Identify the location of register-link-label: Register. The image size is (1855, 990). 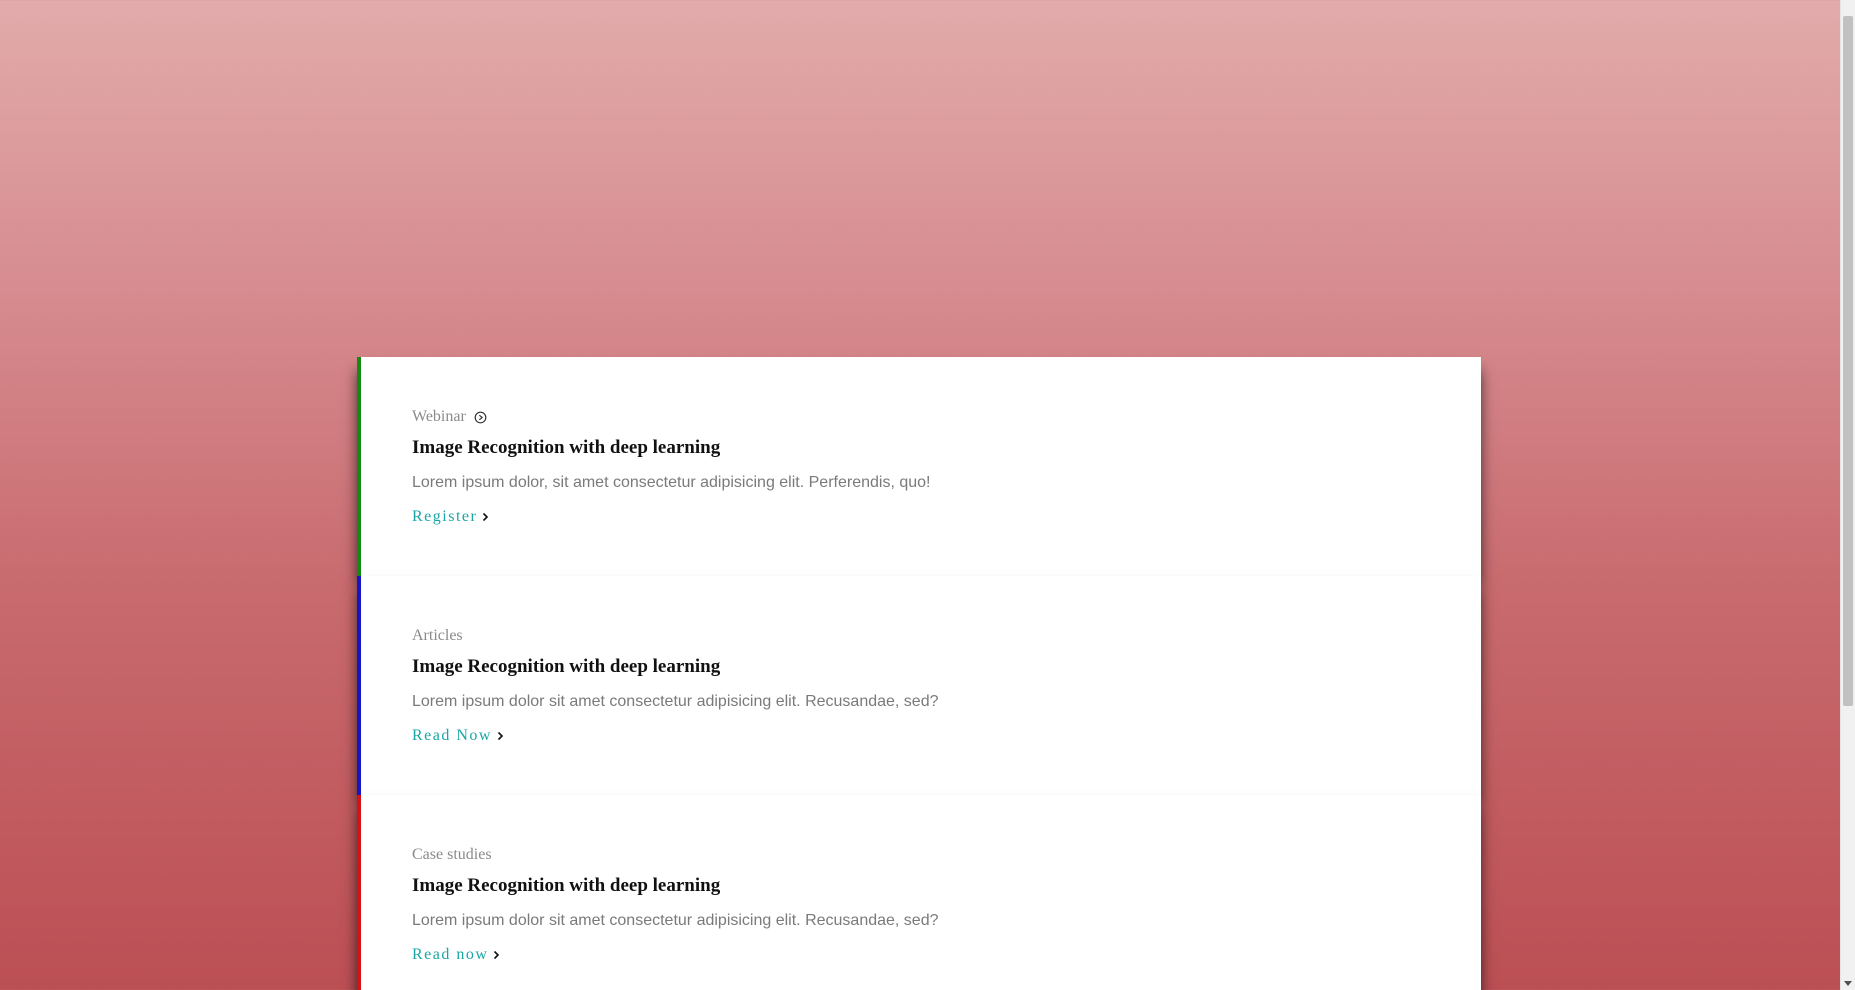
(445, 516).